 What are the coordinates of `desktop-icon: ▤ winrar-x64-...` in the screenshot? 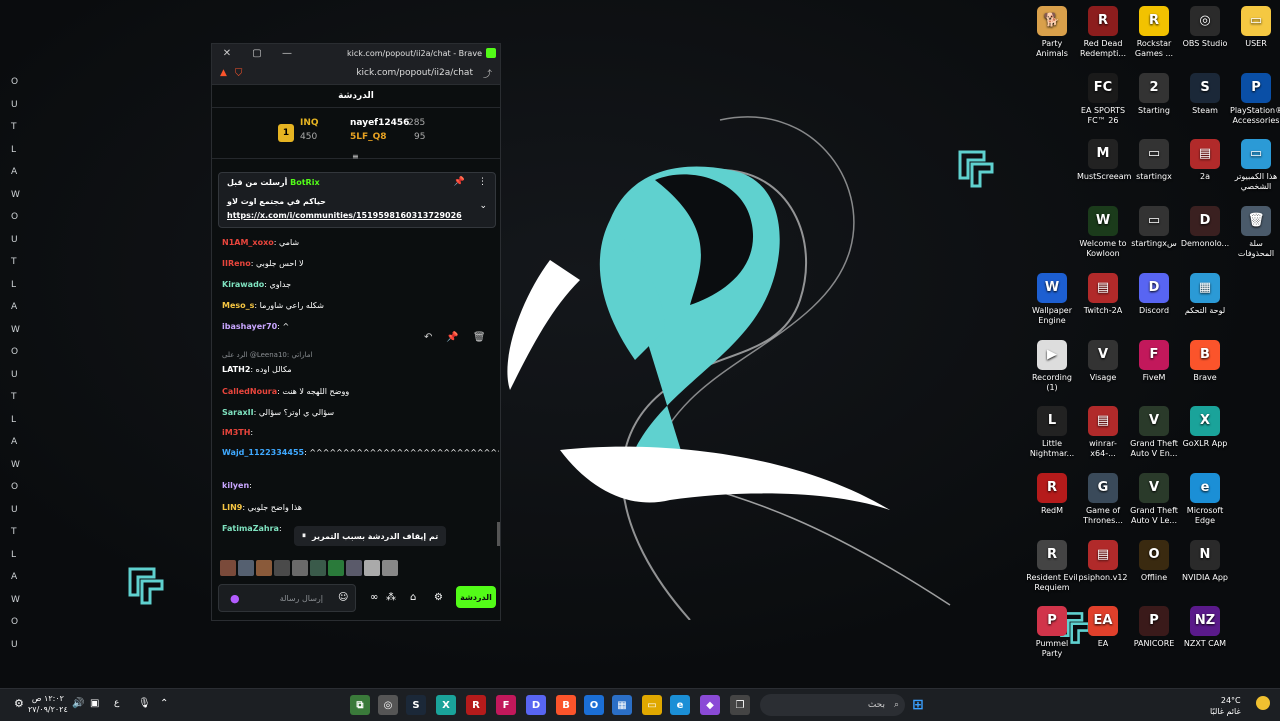 It's located at (1103, 432).